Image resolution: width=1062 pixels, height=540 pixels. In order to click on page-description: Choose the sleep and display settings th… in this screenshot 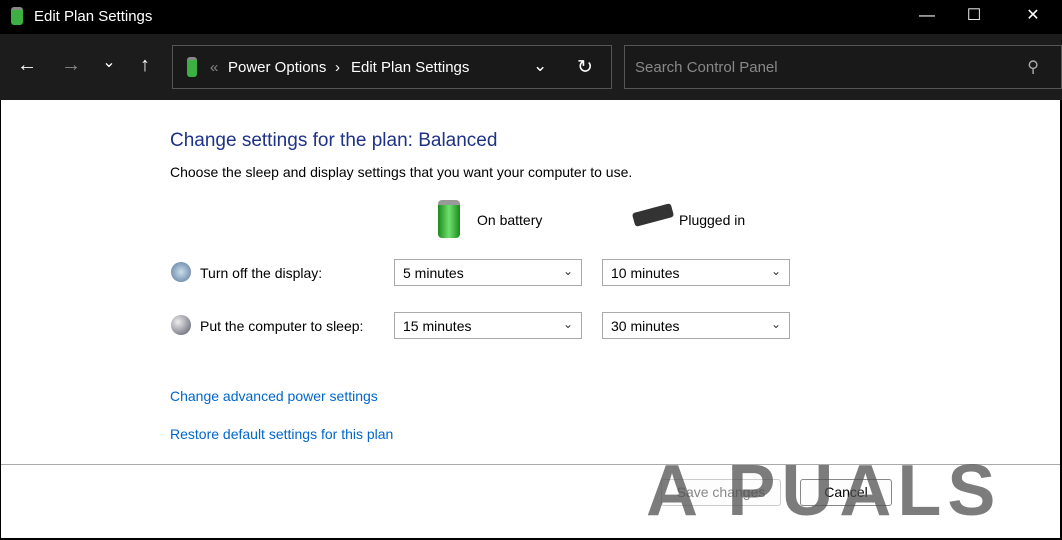, I will do `click(401, 172)`.